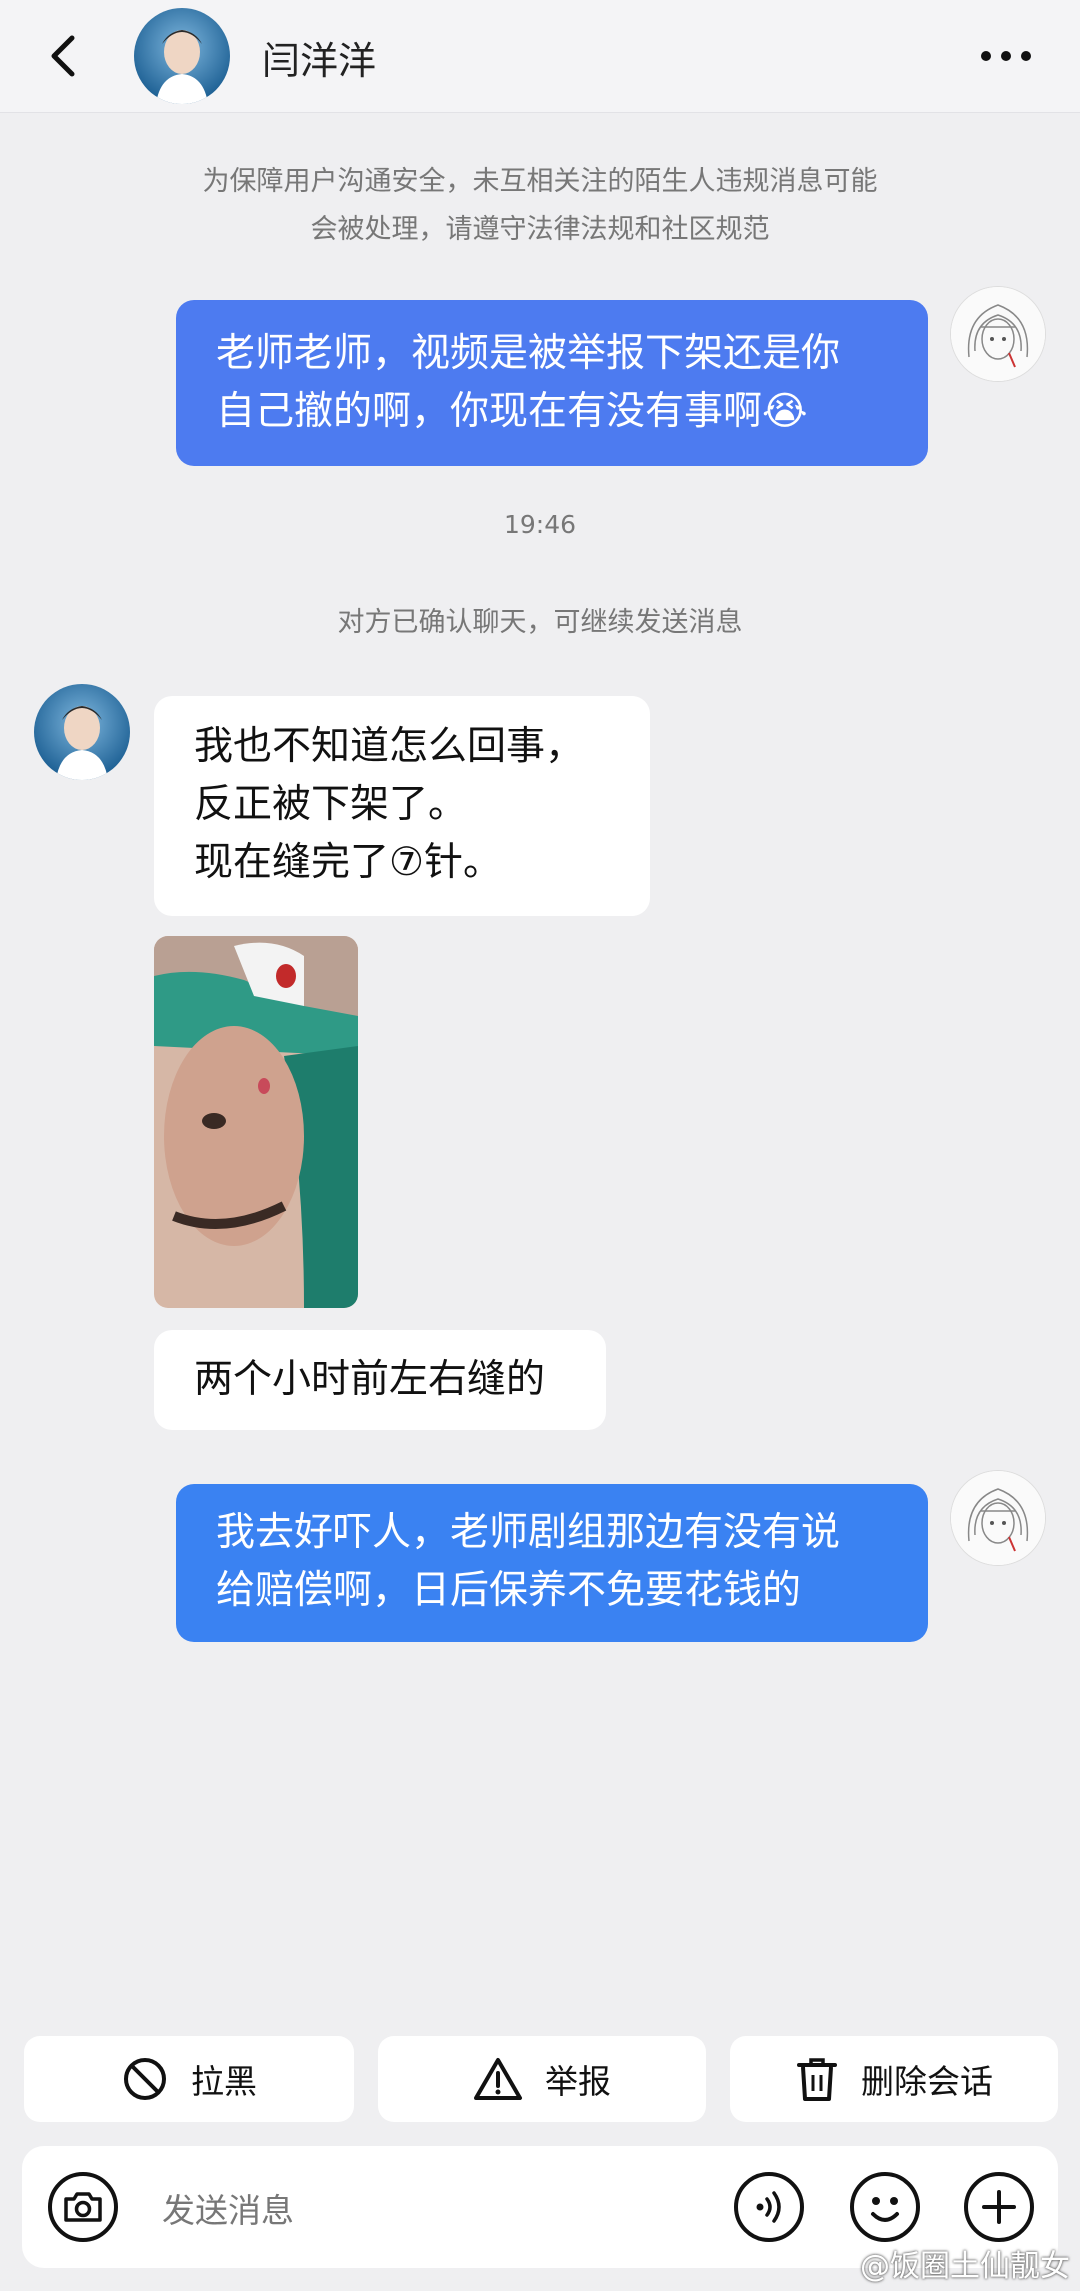 Image resolution: width=1080 pixels, height=2291 pixels. Describe the element at coordinates (528, 353) in the screenshot. I see `message-line: 老师老师，视频是被举报下架还是你` at that location.